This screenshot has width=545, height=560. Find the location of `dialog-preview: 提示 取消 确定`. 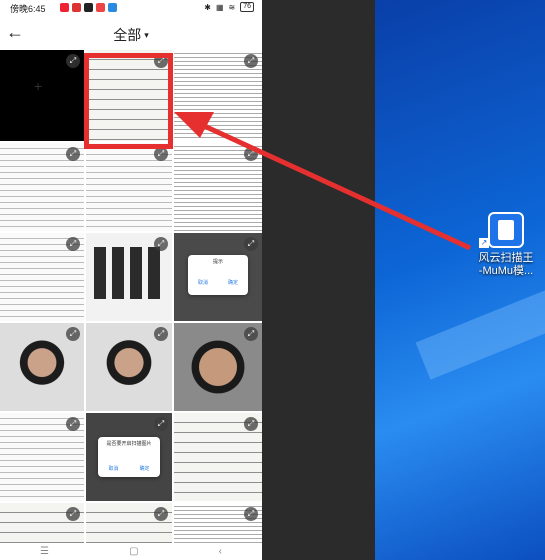

dialog-preview: 提示 取消 确定 is located at coordinates (218, 275).